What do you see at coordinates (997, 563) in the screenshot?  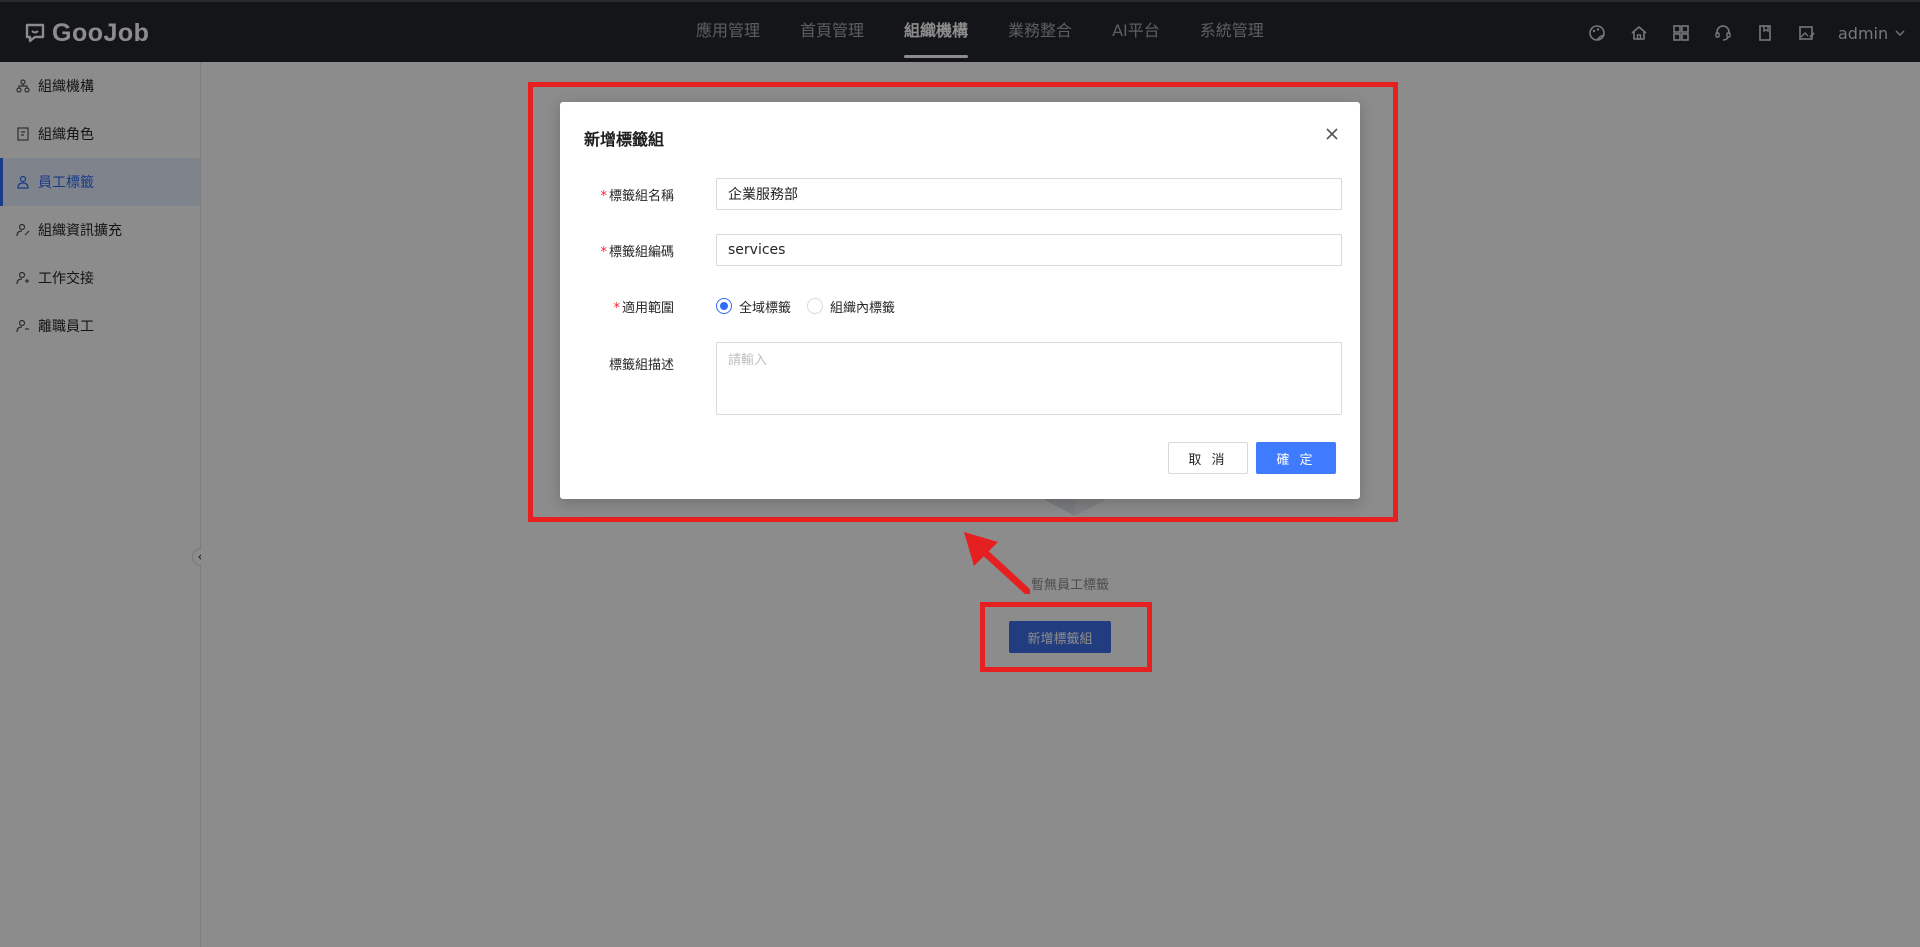 I see `annotation-arrow-icon` at bounding box center [997, 563].